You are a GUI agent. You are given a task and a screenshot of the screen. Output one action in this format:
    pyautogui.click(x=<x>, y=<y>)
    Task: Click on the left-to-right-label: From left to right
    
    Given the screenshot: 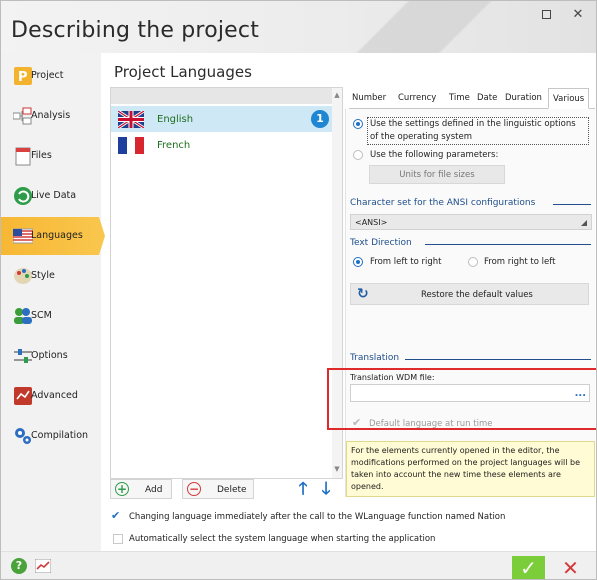 What is the action you would take?
    pyautogui.click(x=406, y=262)
    